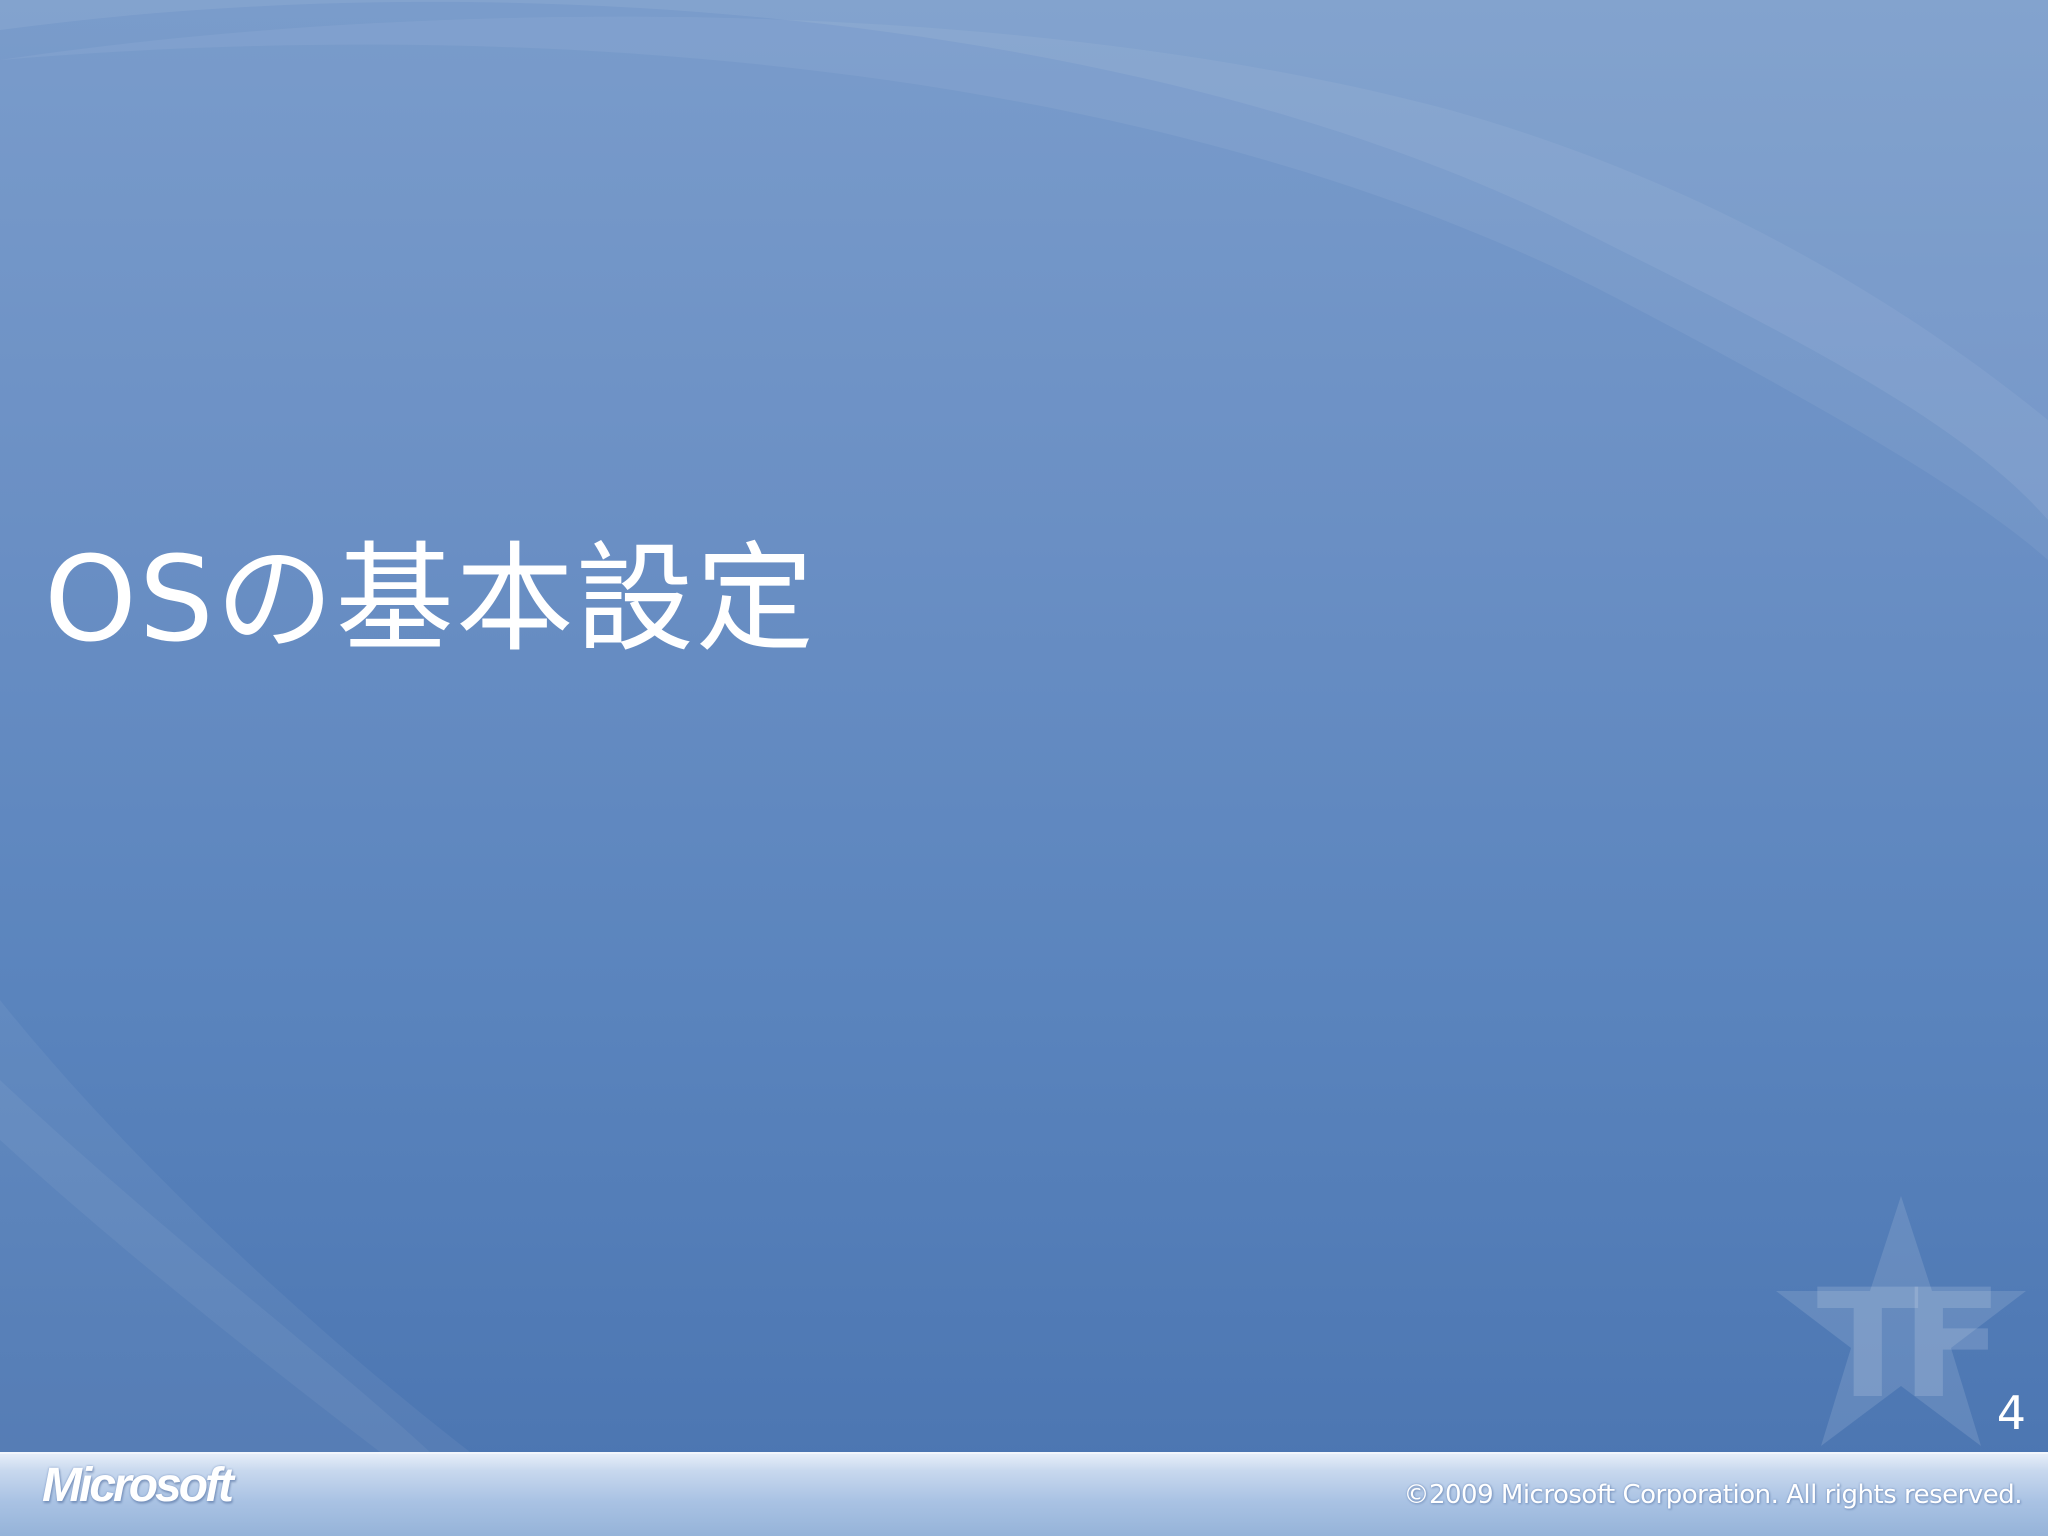 The image size is (2048, 1536). Describe the element at coordinates (138, 1485) in the screenshot. I see `microsoft-logo: Microsoft` at that location.